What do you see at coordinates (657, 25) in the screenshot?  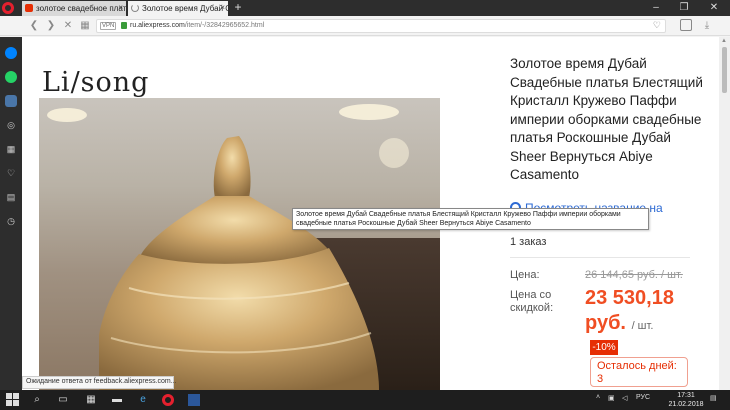 I see `bookmark-heart-icon: ♡` at bounding box center [657, 25].